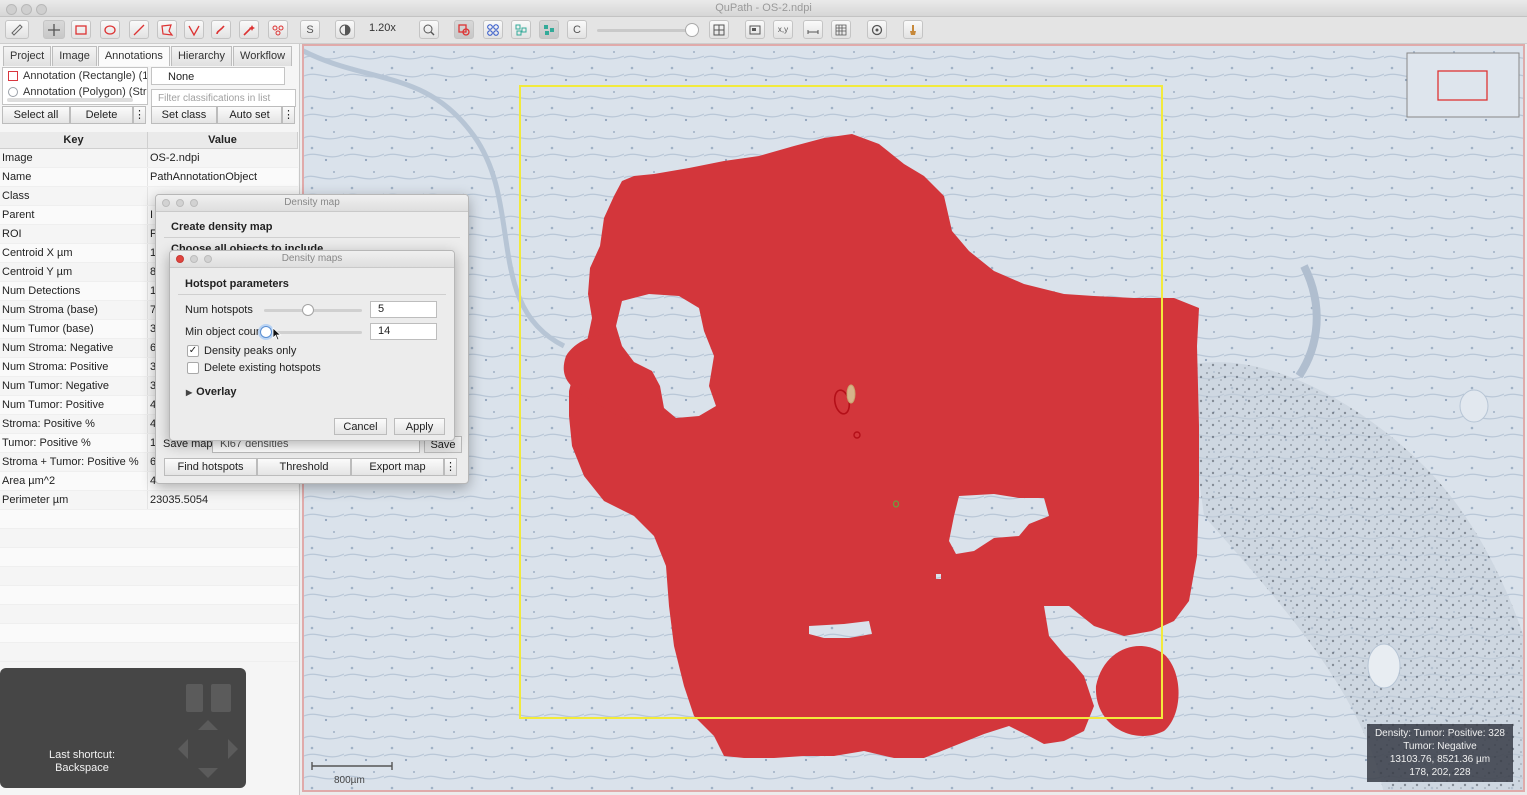  I want to click on annotation-buttons: Select all Delete ⋮, so click(74, 115).